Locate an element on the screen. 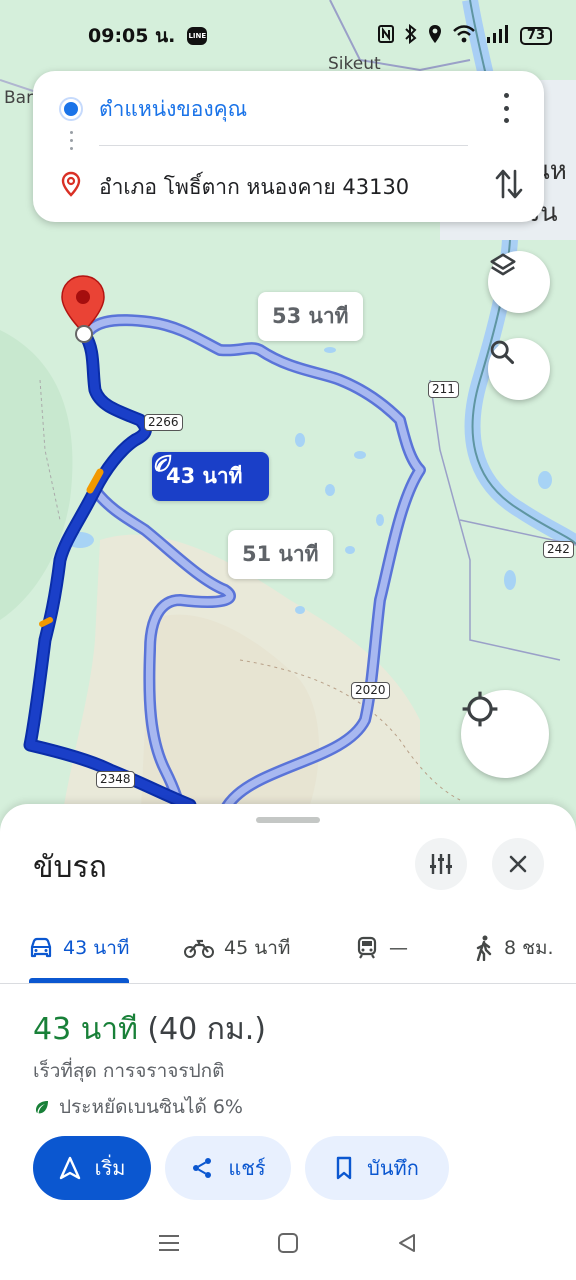  route-duration: 43 นาที is located at coordinates (85, 1029).